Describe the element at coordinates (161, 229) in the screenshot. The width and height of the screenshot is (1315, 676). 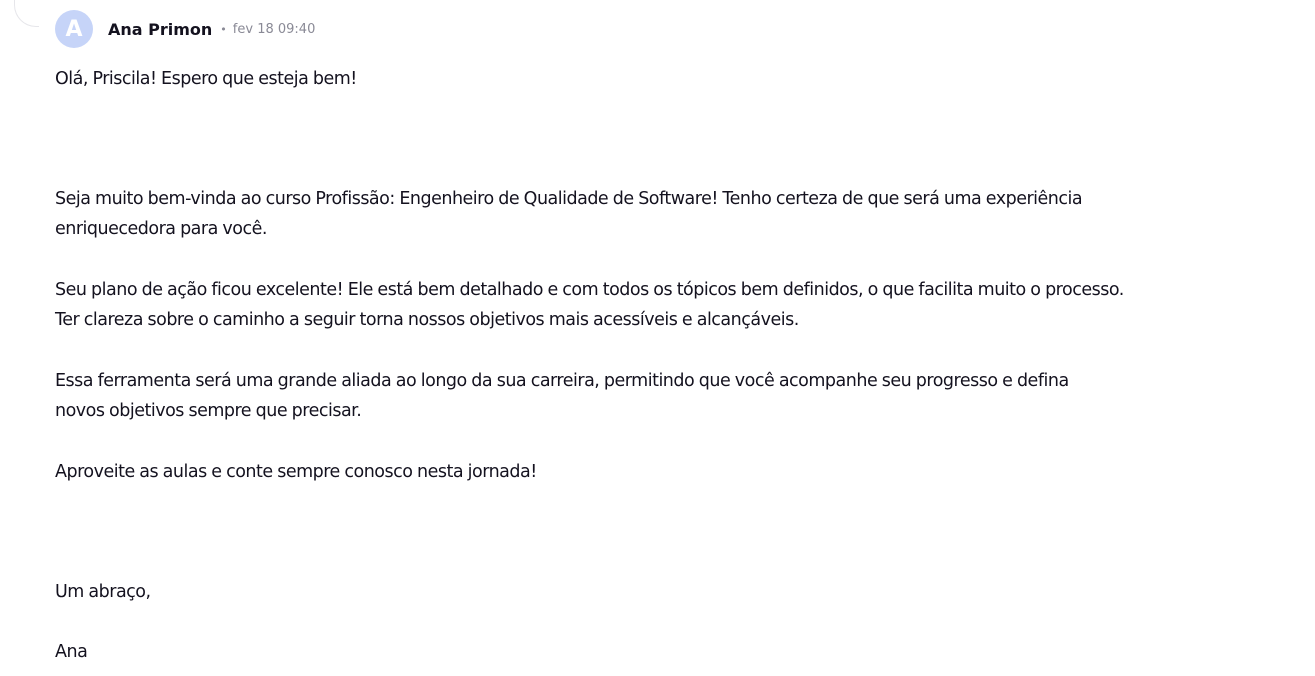
I see `paragraph-welcome-line-2: enriquecedora para você.` at that location.